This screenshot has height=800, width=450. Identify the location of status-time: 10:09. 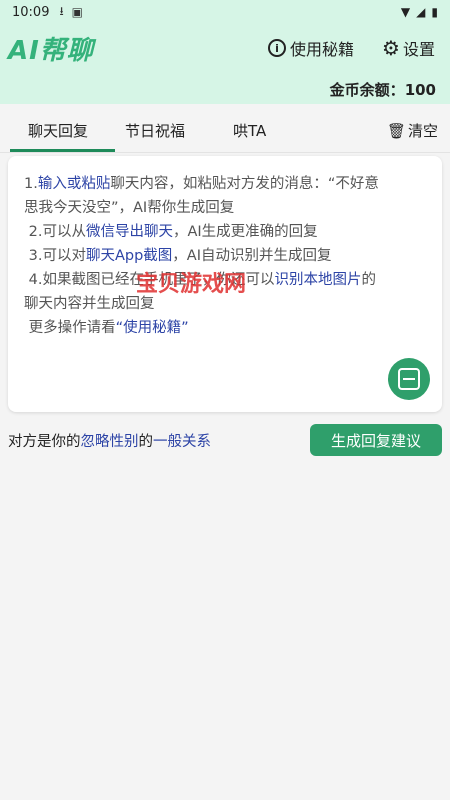
(31, 12).